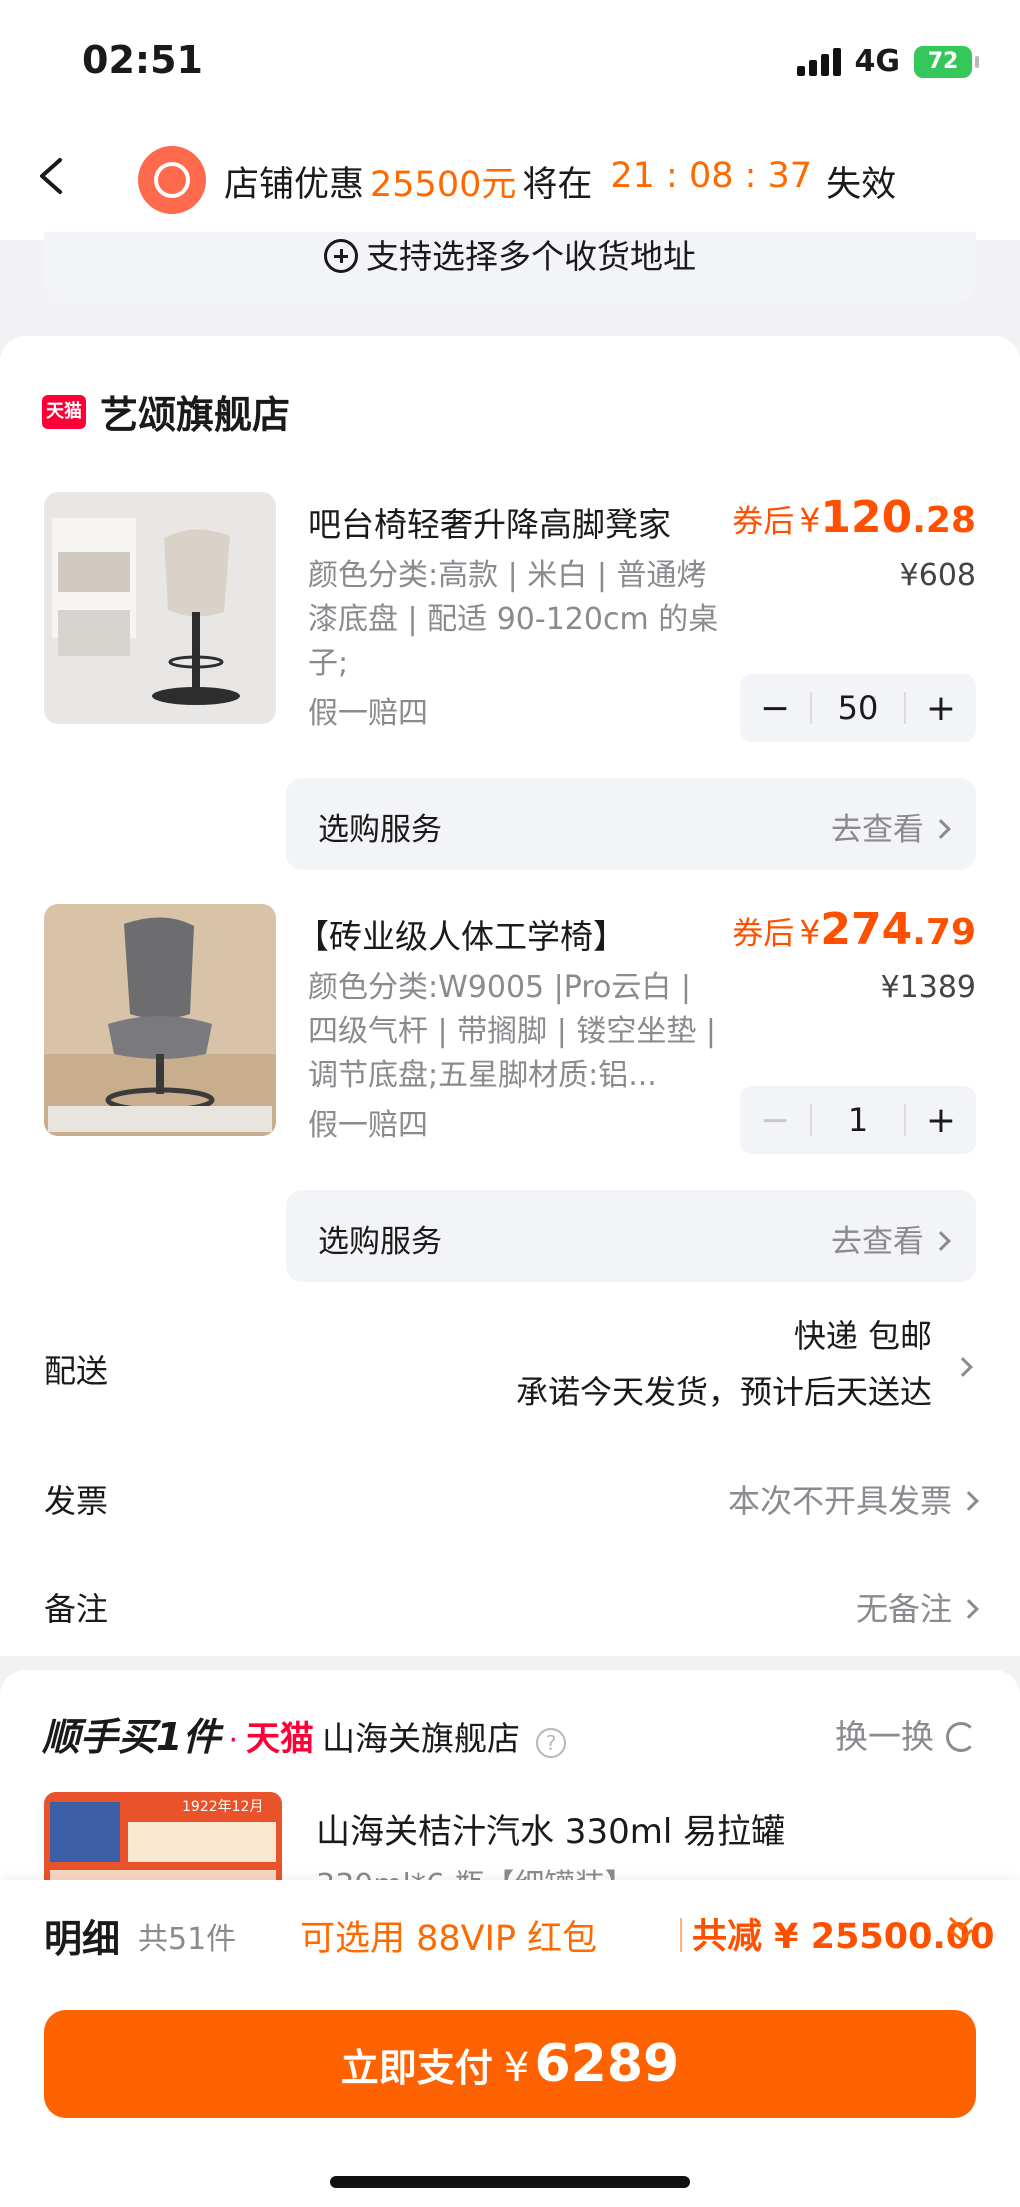 This screenshot has height=2207, width=1020. What do you see at coordinates (961, 1737) in the screenshot?
I see `refresh-icon` at bounding box center [961, 1737].